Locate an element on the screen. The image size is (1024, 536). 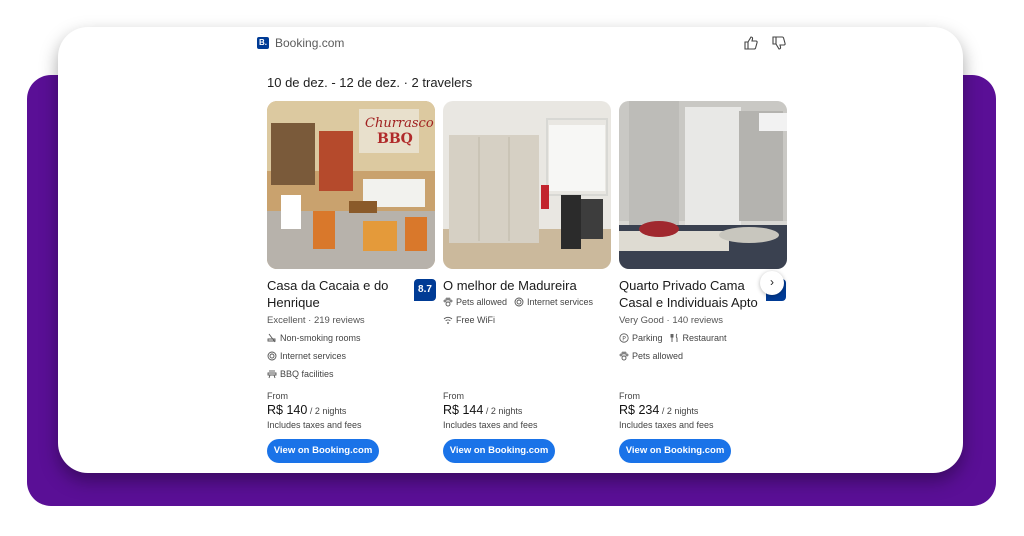
no-smoking-icon is located at coordinates (271, 338).